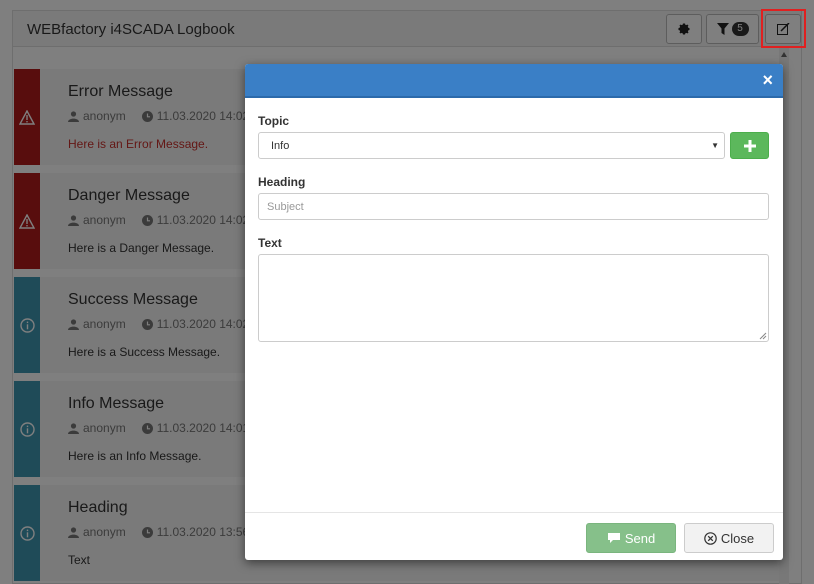  I want to click on text-area, so click(513, 298).